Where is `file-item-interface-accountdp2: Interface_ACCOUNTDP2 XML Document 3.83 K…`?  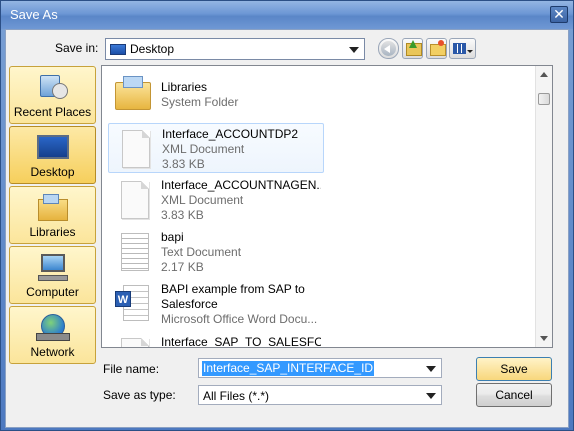 file-item-interface-accountdp2: Interface_ACCOUNTDP2 XML Document 3.83 K… is located at coordinates (216, 148).